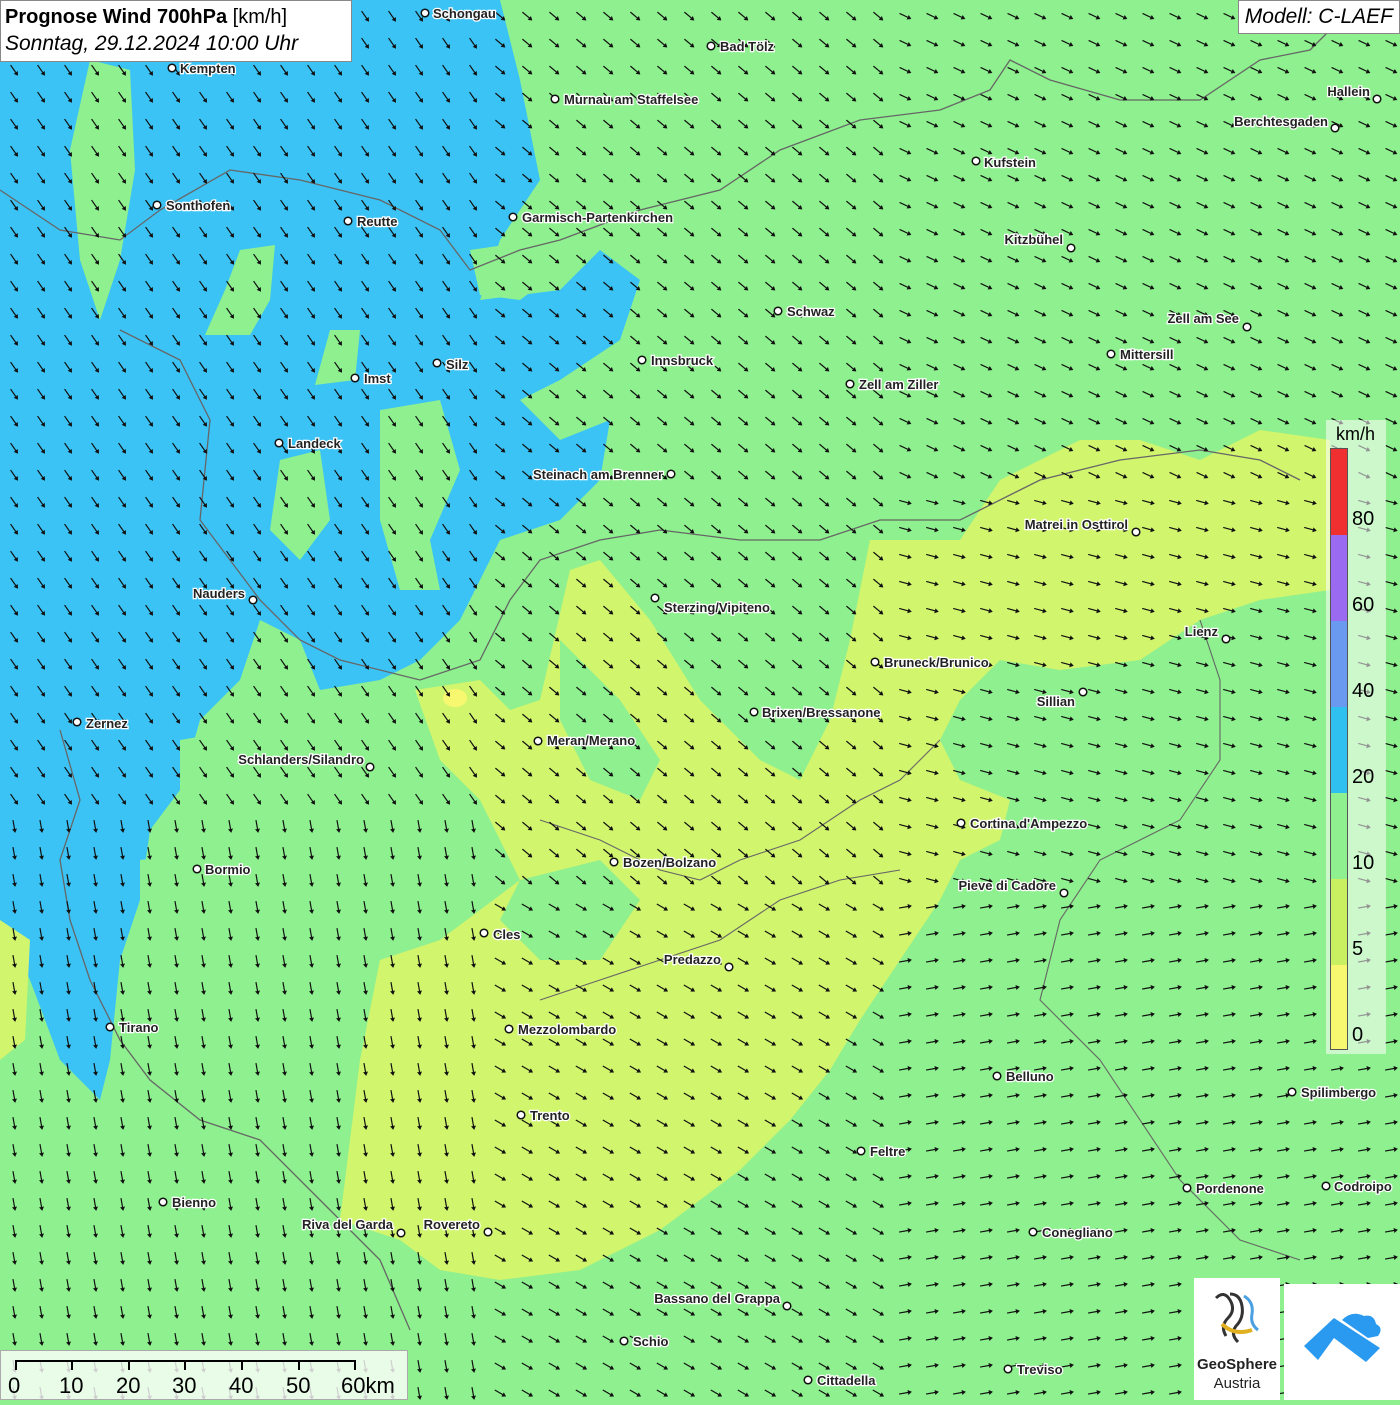 This screenshot has height=1405, width=1400. I want to click on city-label: Bienno, so click(194, 1202).